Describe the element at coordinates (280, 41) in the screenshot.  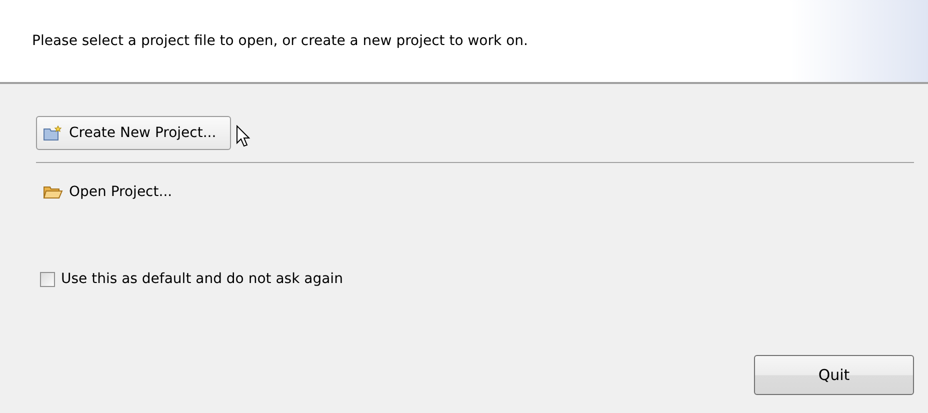
I see `instruction-text: Please select a project file to open, or create a new project to work on.` at that location.